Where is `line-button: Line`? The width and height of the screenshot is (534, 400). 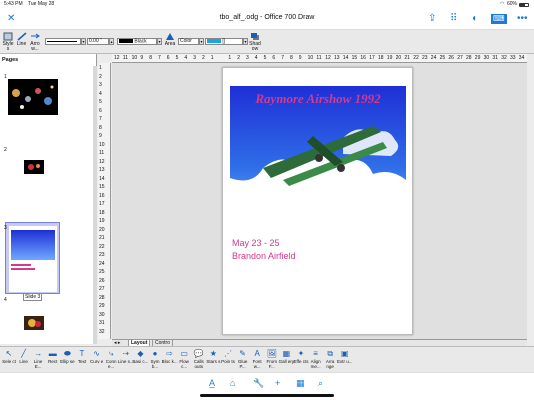 line-button: Line is located at coordinates (21, 39).